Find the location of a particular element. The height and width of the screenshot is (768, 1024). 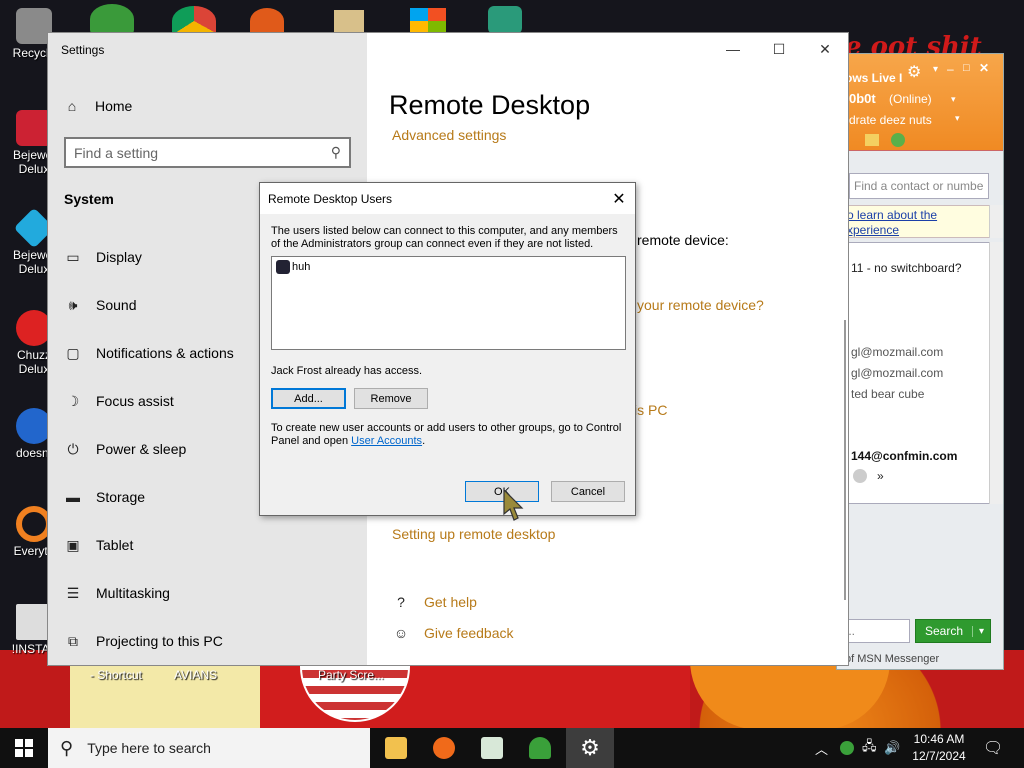

taskbar-app-window is located at coordinates (492, 748).